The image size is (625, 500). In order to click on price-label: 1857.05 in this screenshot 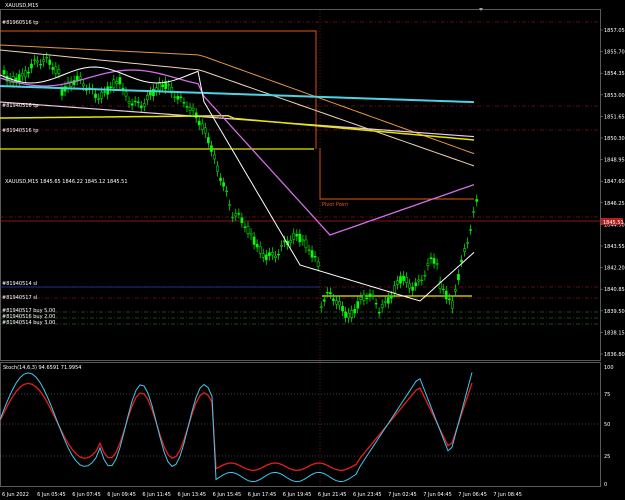, I will do `click(614, 31)`.